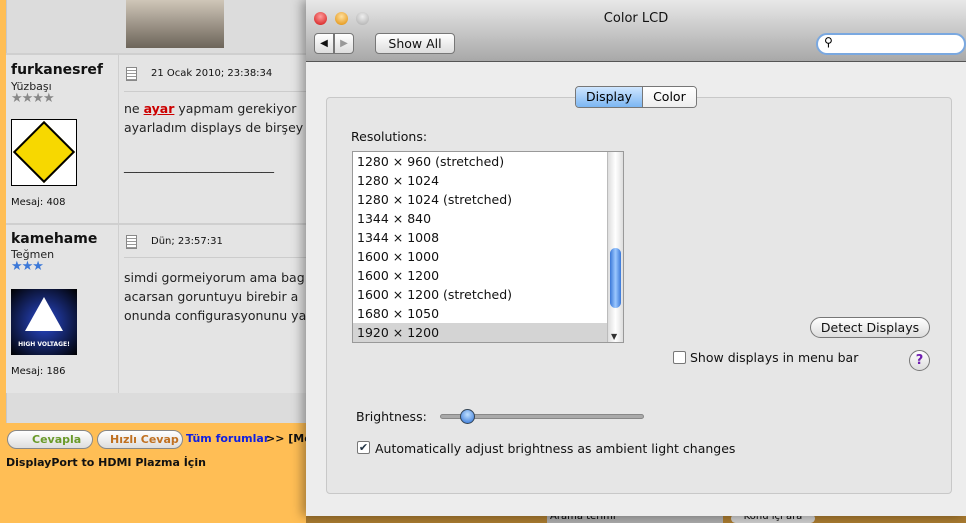 The width and height of the screenshot is (966, 523). What do you see at coordinates (214, 127) in the screenshot?
I see `post-text: ayarladım displays de birşey` at bounding box center [214, 127].